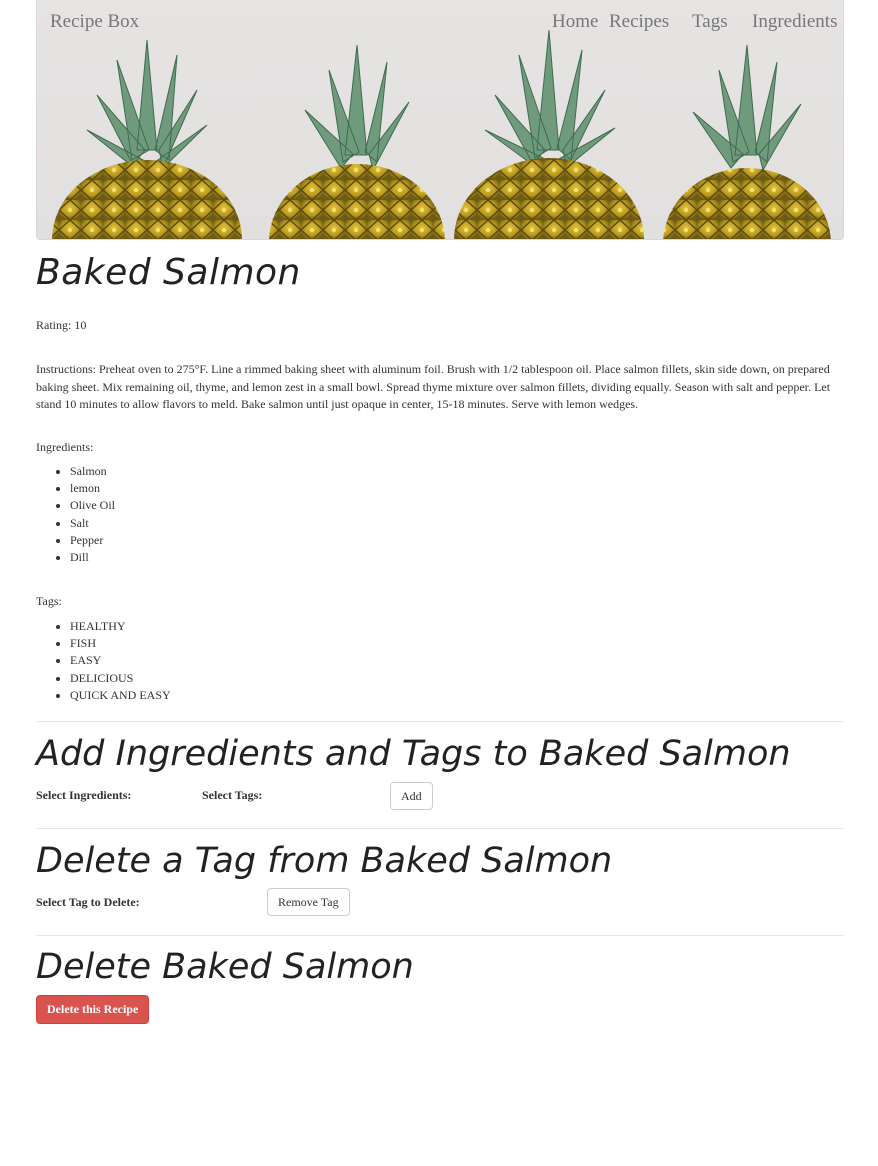 The height and width of the screenshot is (1166, 878). I want to click on ingredient-item: Olive Oil, so click(92, 505).